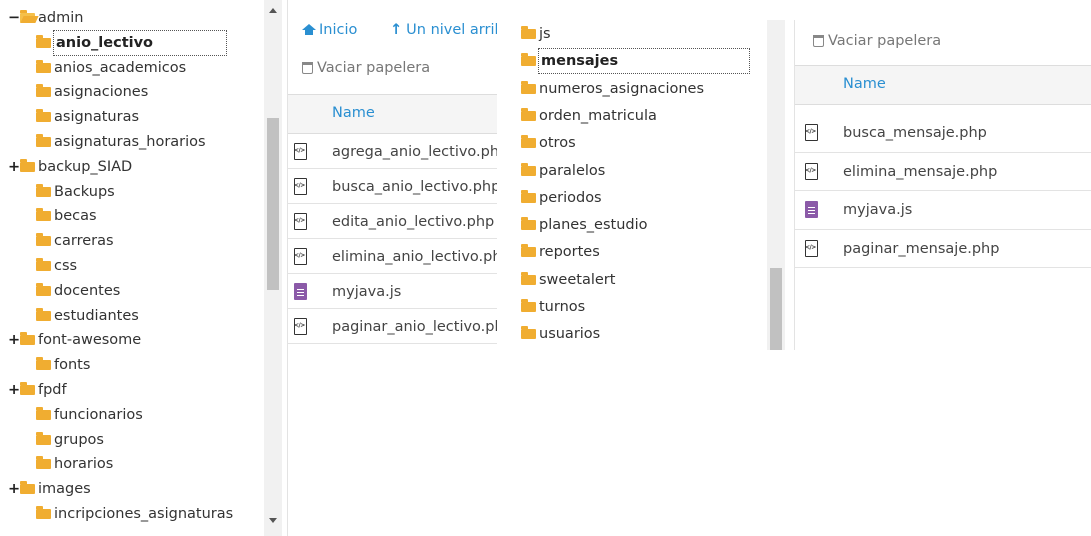 The image size is (1091, 536). What do you see at coordinates (563, 171) in the screenshot?
I see `tree-item: paralelos` at bounding box center [563, 171].